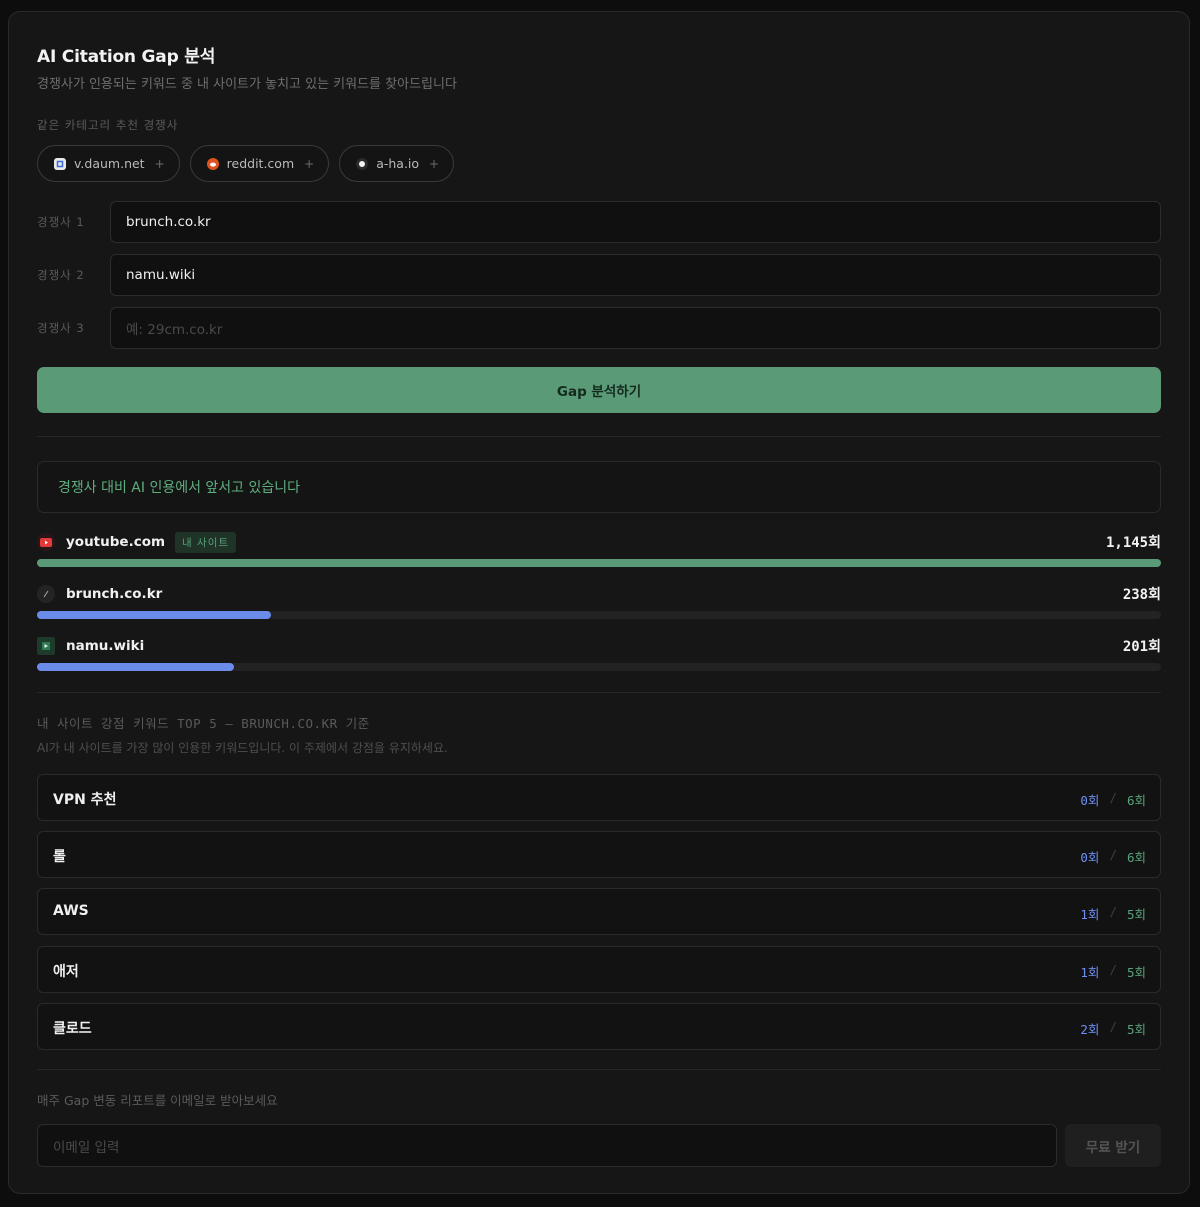  What do you see at coordinates (60, 163) in the screenshot?
I see `daum-favicon-icon` at bounding box center [60, 163].